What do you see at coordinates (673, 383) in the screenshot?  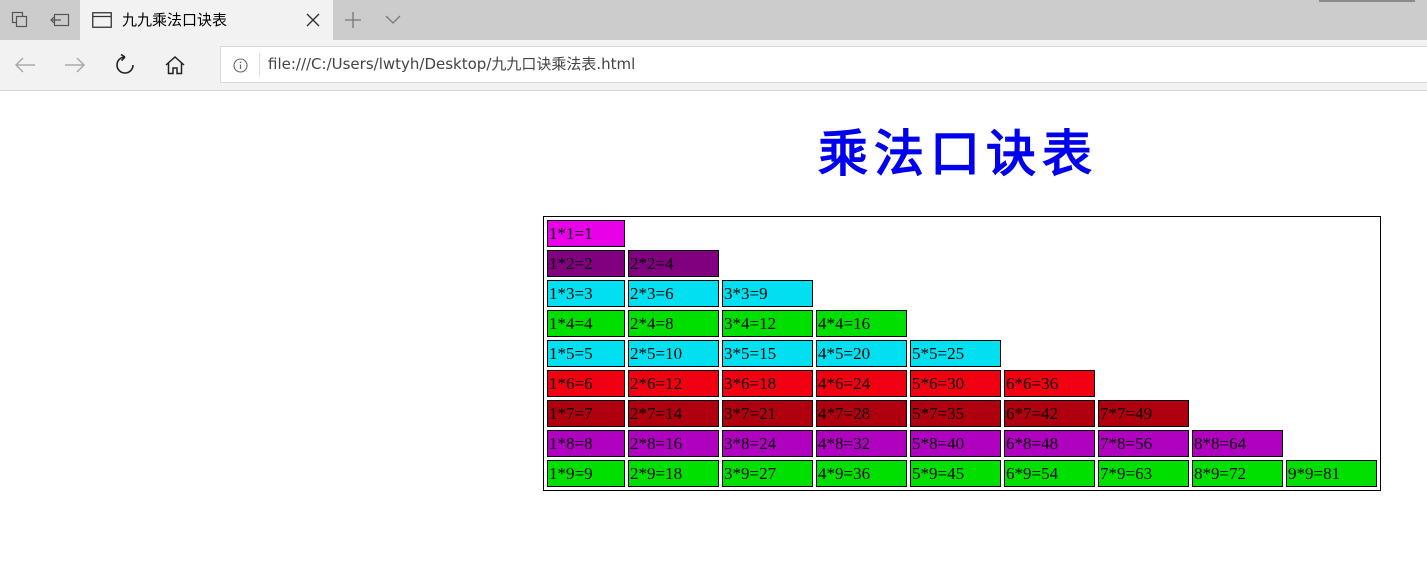 I see `table-cell: 2*6=12` at bounding box center [673, 383].